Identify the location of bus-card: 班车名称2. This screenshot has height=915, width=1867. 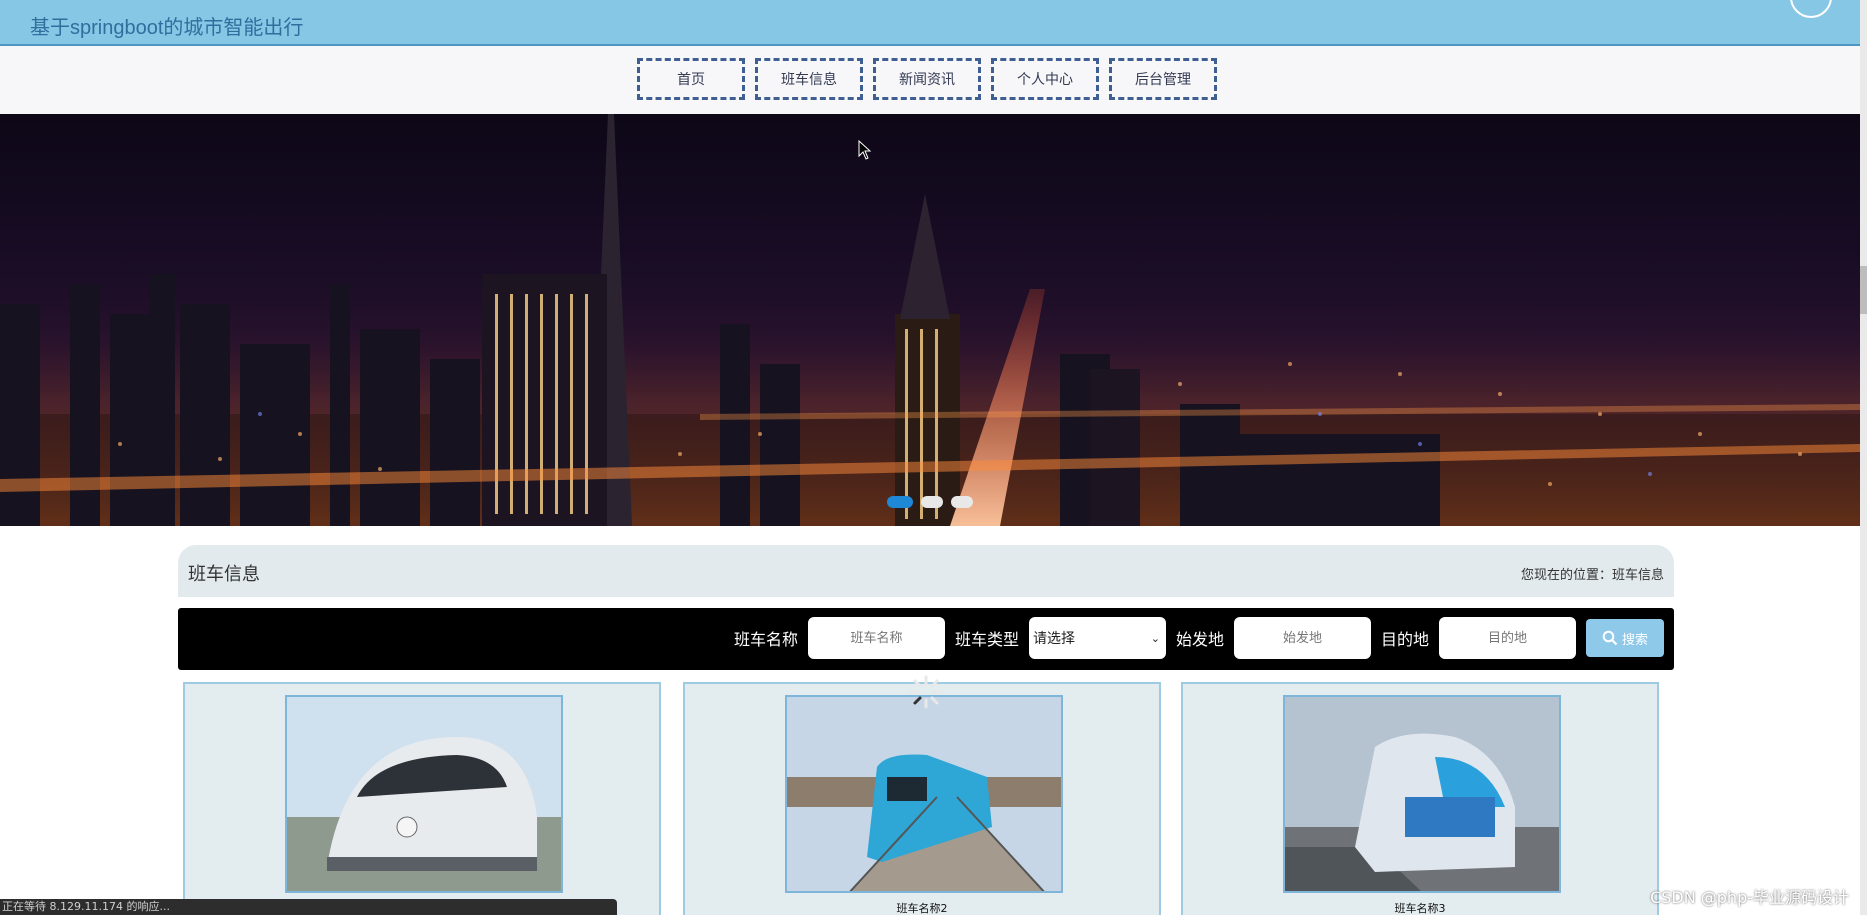
(922, 798).